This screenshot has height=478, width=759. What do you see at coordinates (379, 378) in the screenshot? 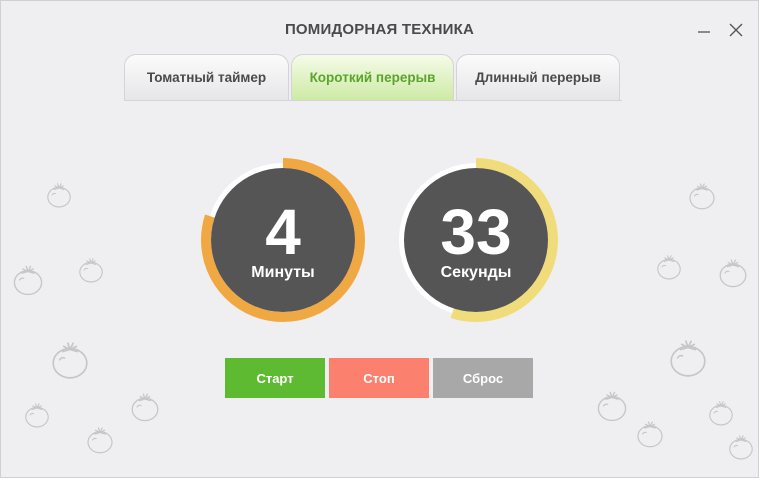
I see `stop-button: Стоп` at bounding box center [379, 378].